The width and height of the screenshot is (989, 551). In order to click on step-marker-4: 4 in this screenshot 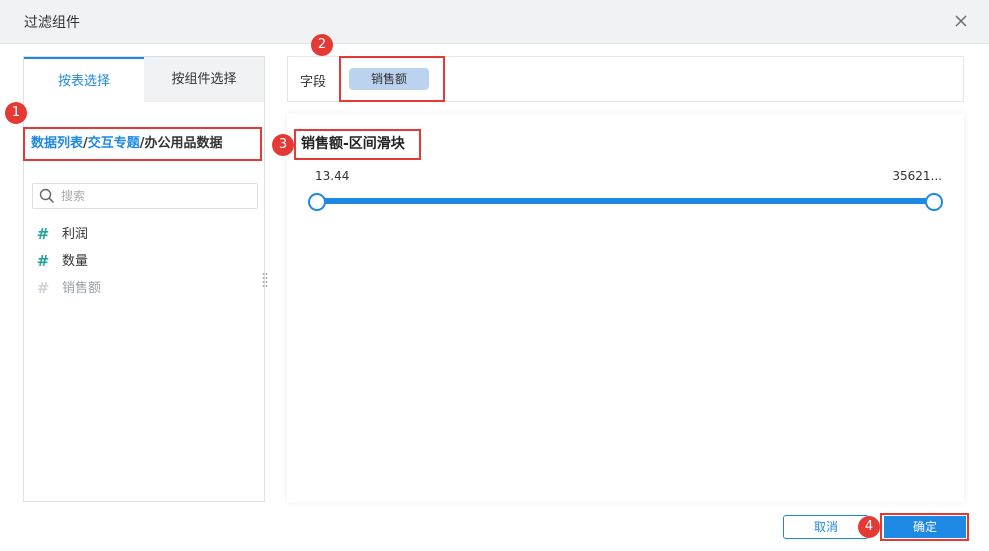, I will do `click(869, 527)`.